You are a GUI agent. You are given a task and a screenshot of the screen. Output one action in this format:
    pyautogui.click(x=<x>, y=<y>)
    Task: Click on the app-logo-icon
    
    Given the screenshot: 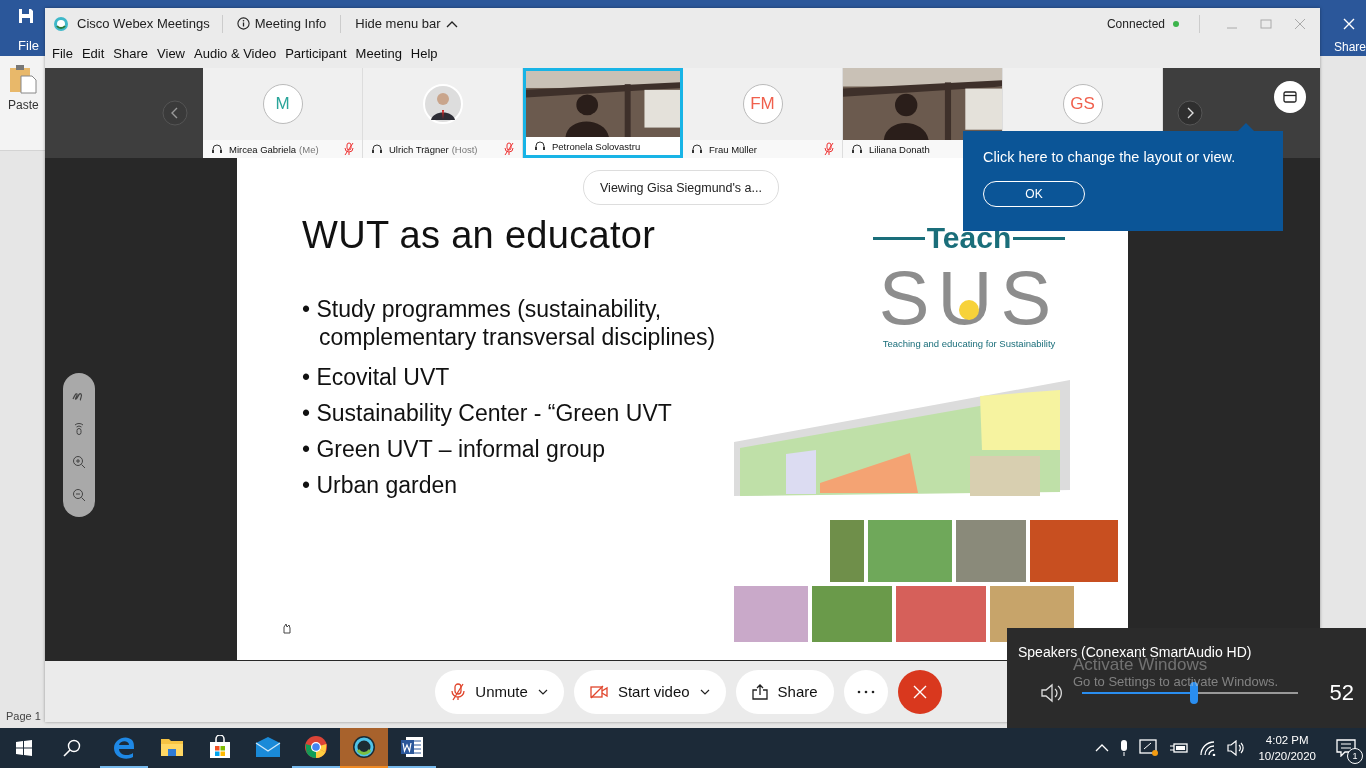 What is the action you would take?
    pyautogui.click(x=61, y=23)
    